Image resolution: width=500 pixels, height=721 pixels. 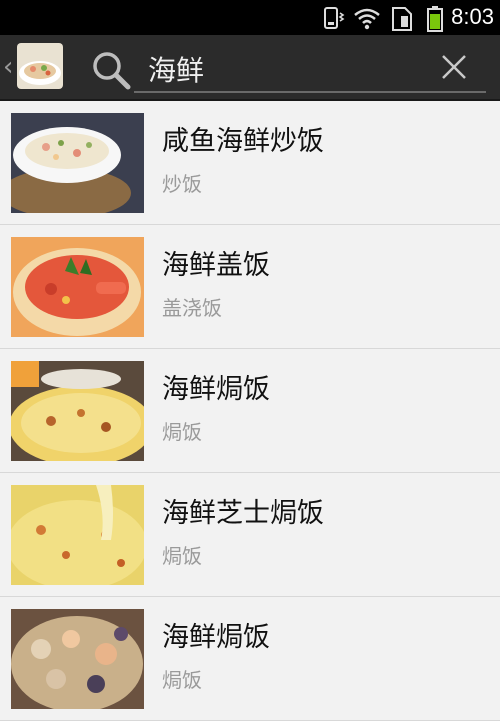 What do you see at coordinates (250, 17) in the screenshot?
I see `status-bar: 8:03` at bounding box center [250, 17].